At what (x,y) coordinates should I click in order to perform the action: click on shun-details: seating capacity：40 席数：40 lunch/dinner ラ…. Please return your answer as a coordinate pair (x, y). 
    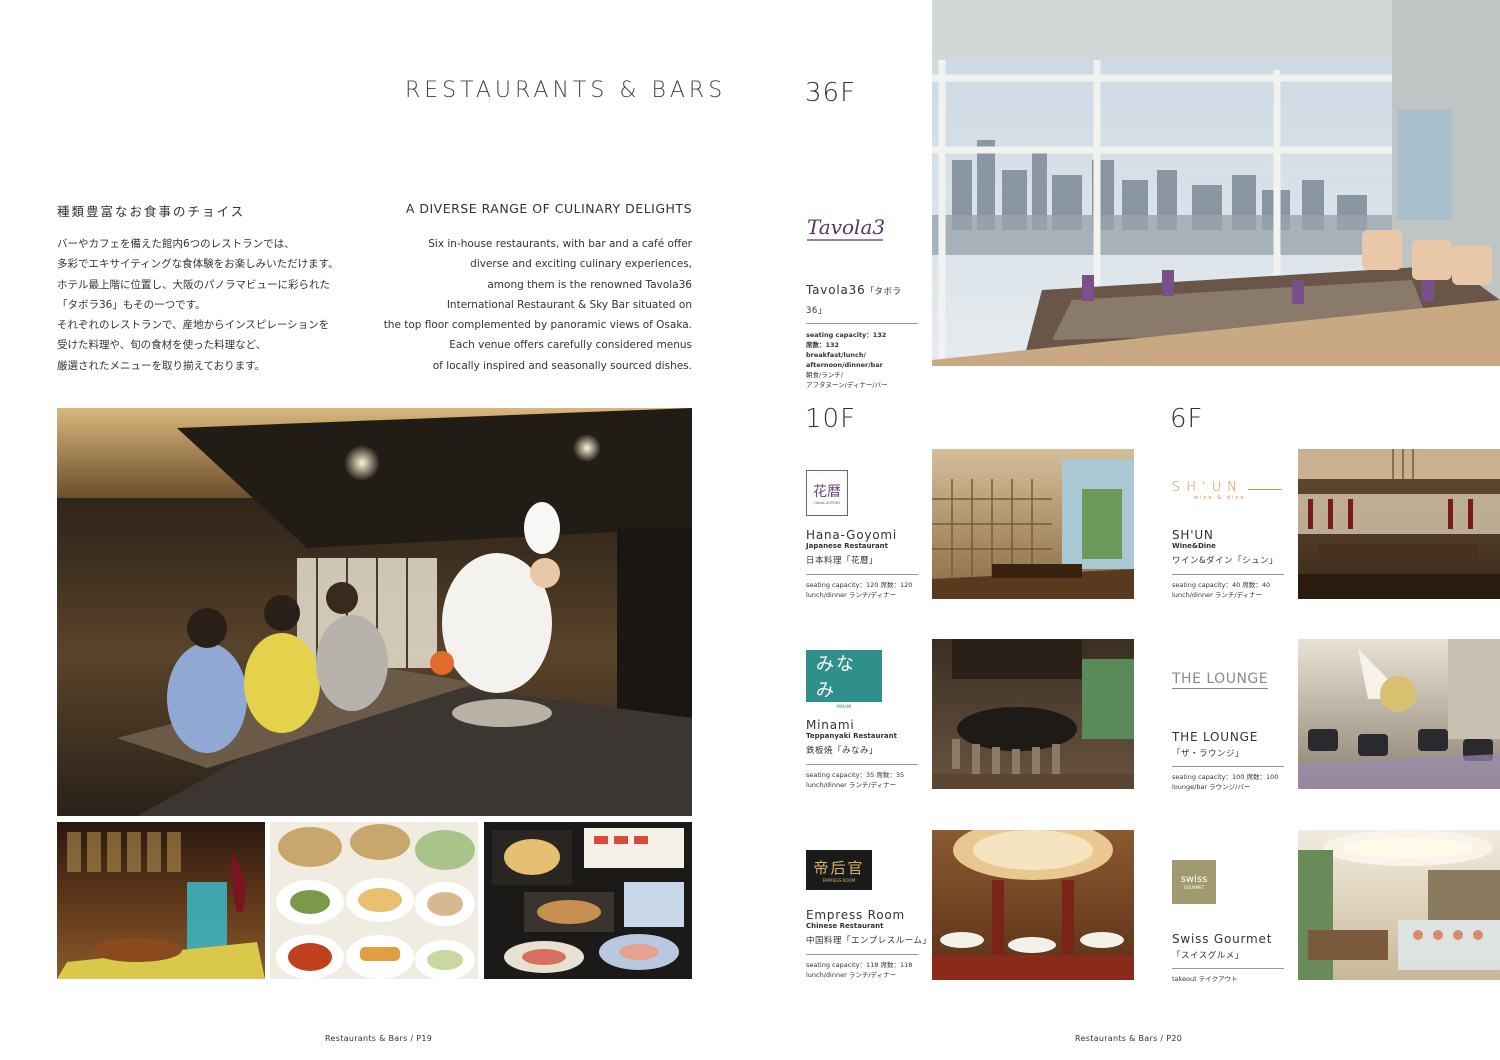
    Looking at the image, I should click on (1228, 590).